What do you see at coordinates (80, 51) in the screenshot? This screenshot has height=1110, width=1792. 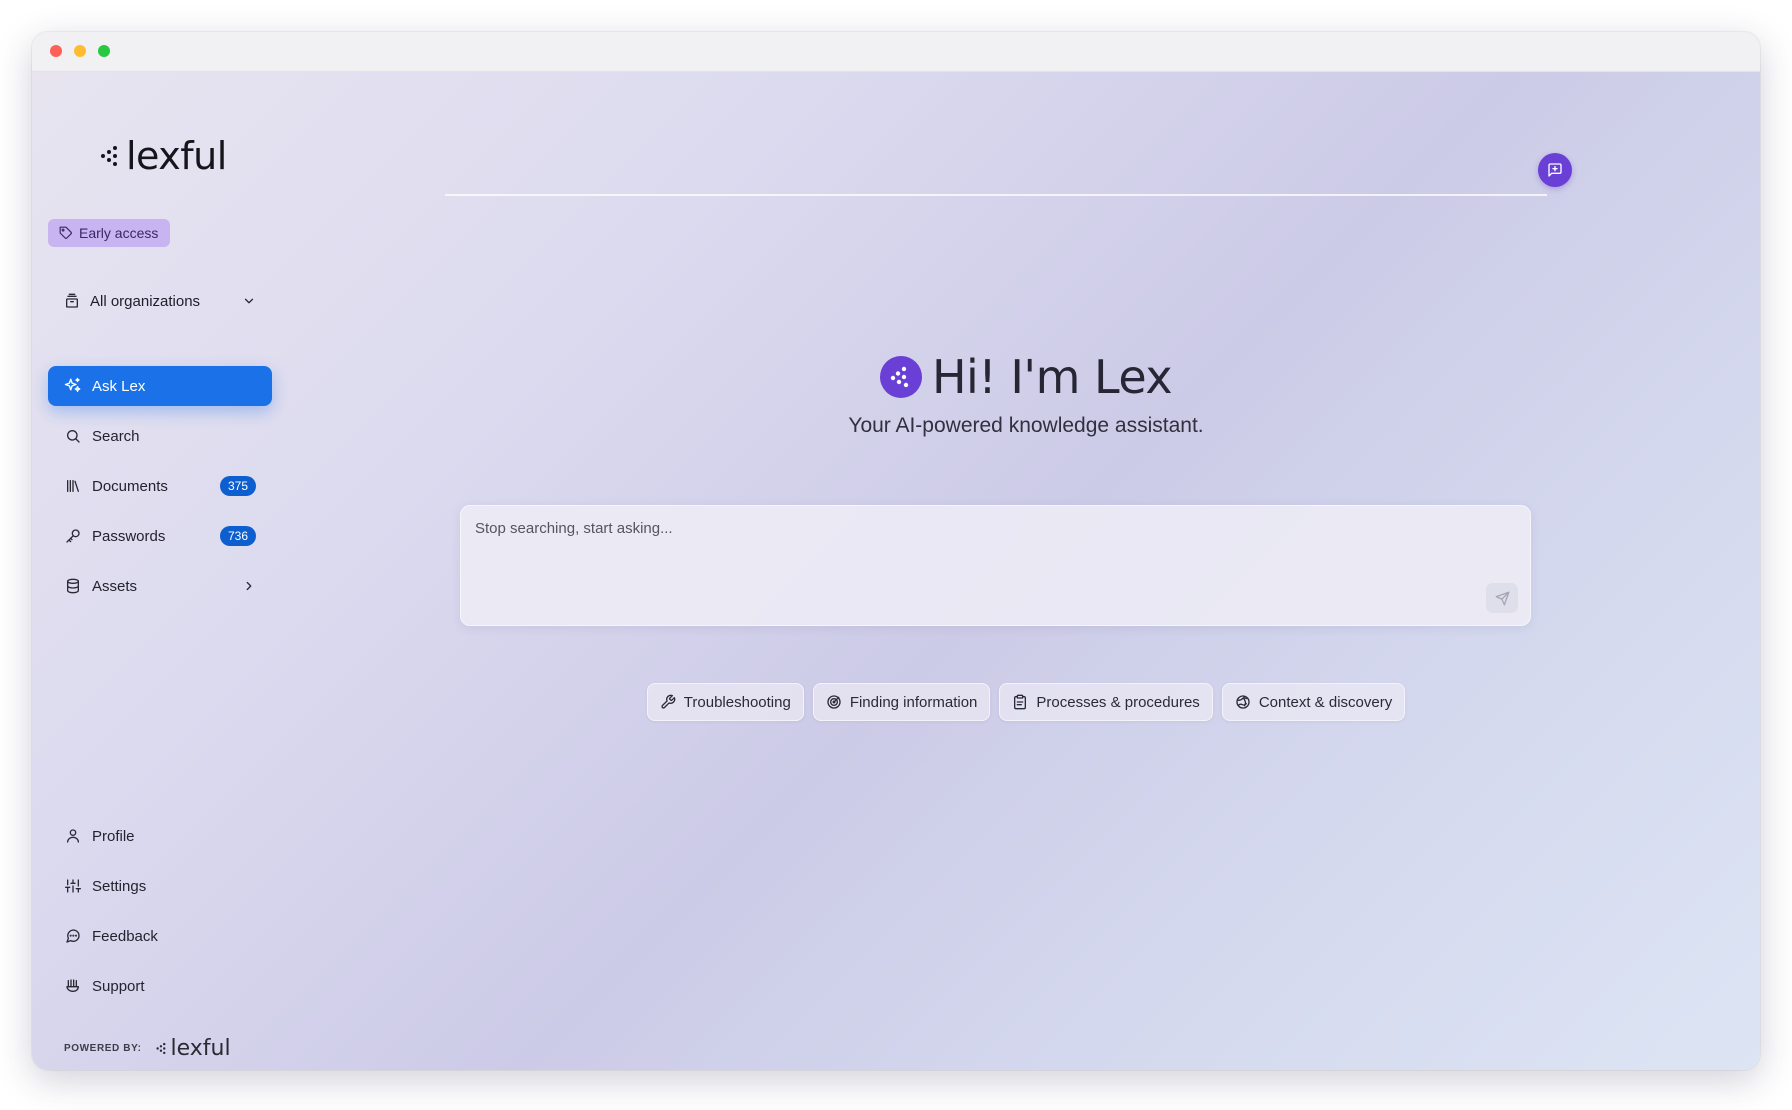 I see `minimize-window-button` at bounding box center [80, 51].